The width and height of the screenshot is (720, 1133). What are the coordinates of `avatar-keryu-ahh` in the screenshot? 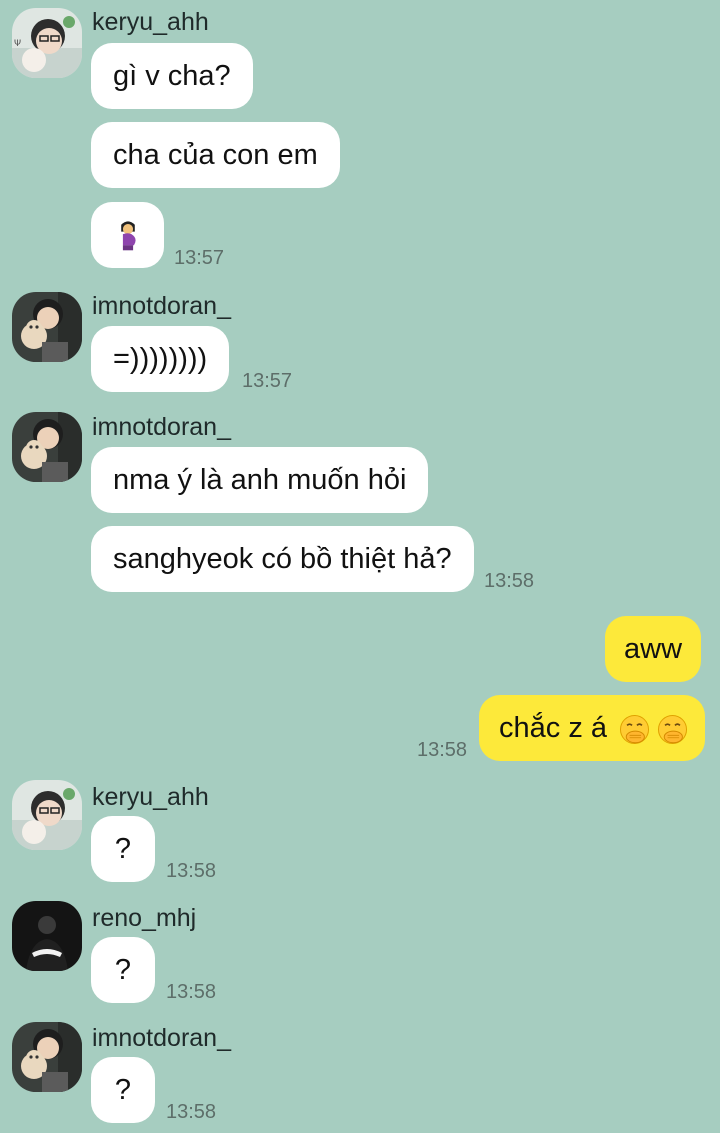 It's located at (47, 815).